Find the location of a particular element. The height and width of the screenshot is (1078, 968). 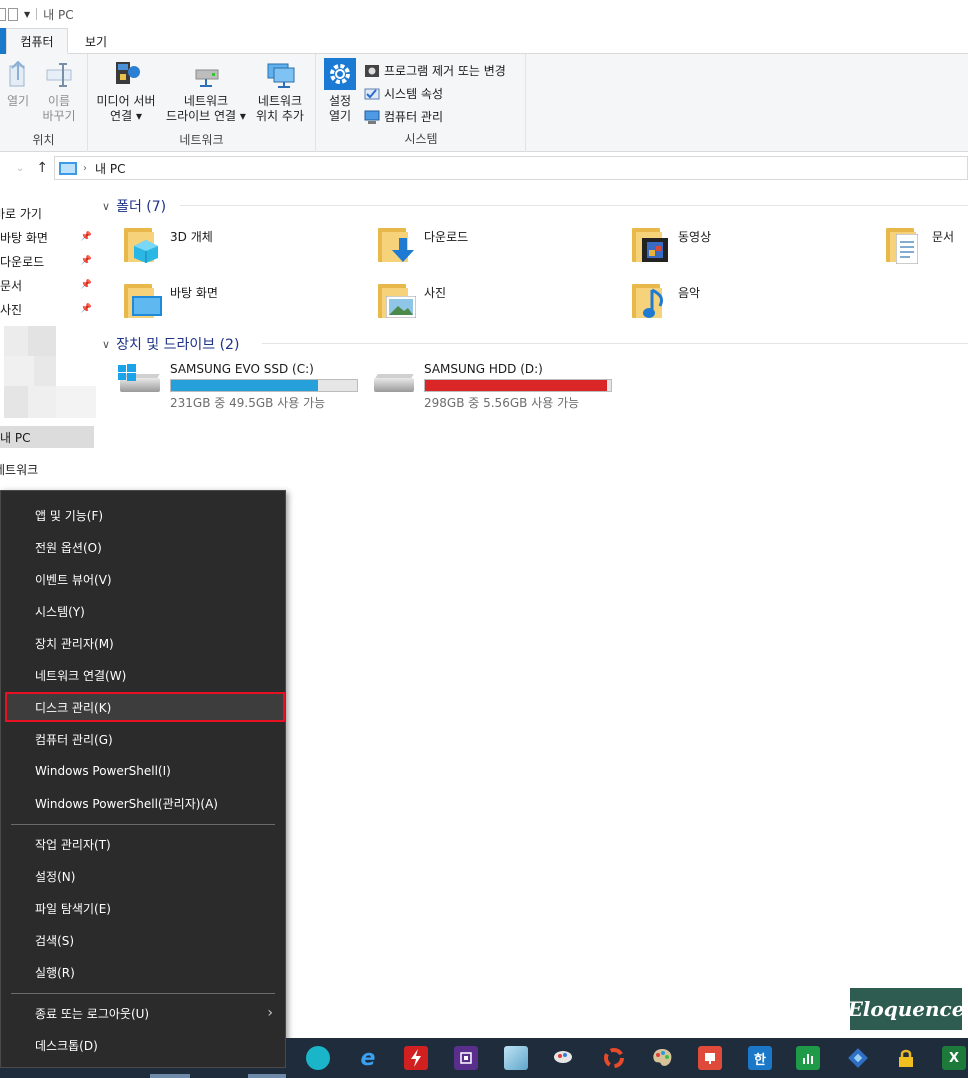

menu-settings: 설정(N) is located at coordinates (145, 876).